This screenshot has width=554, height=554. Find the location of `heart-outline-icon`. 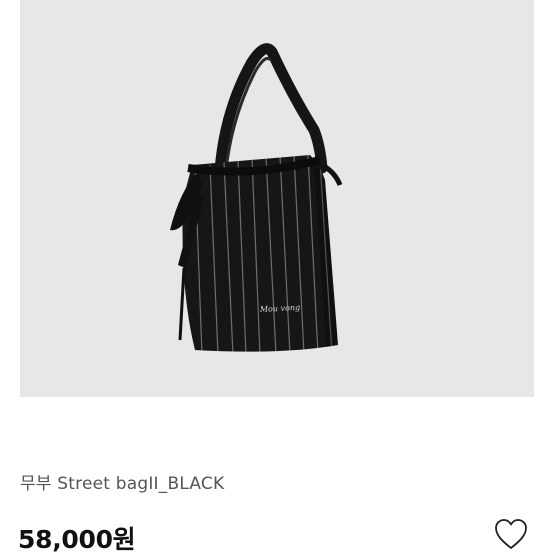

heart-outline-icon is located at coordinates (511, 534).